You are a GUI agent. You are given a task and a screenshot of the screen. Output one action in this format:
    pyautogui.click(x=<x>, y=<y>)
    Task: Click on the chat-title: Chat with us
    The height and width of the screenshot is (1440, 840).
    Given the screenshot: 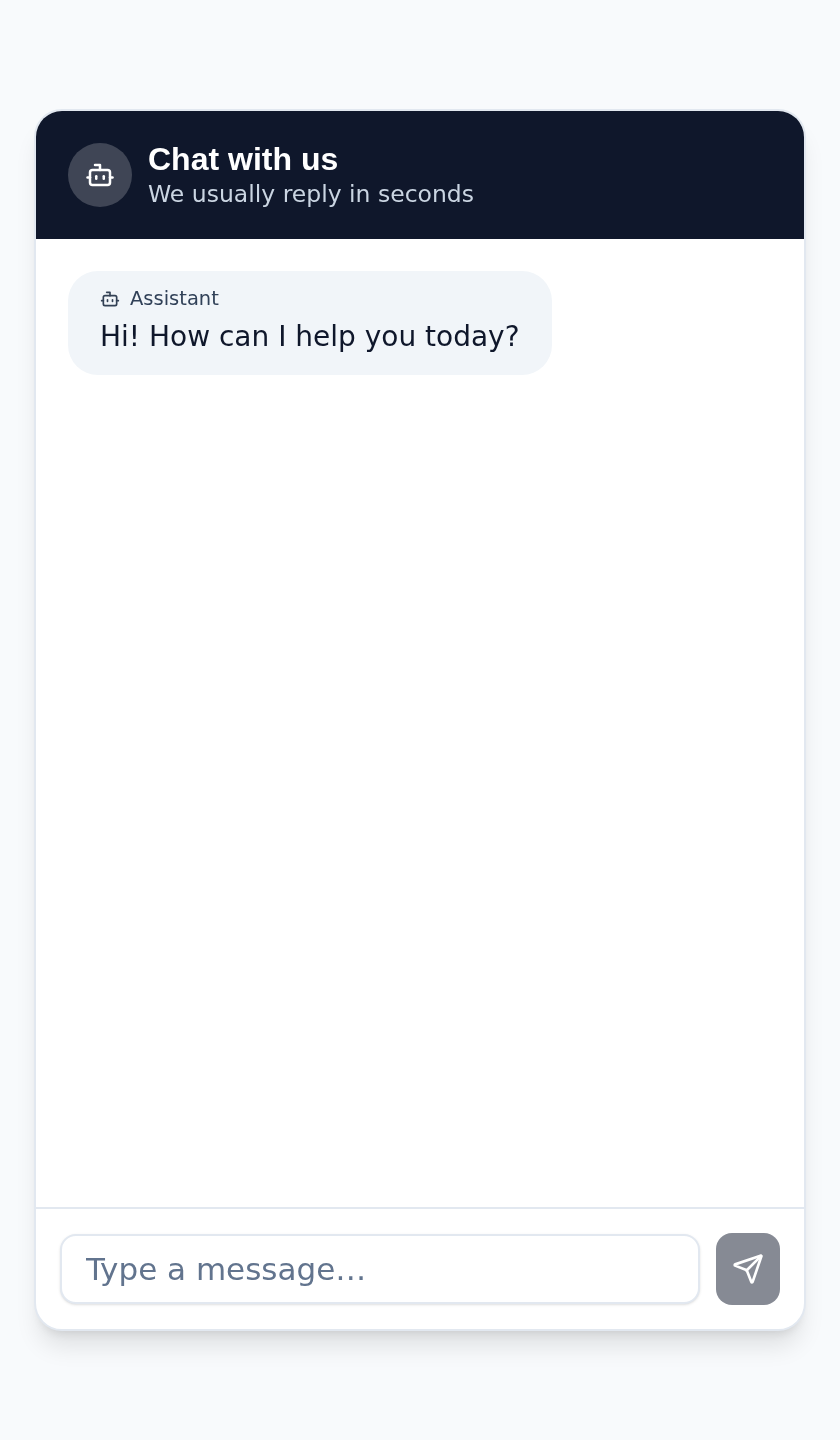 What is the action you would take?
    pyautogui.click(x=244, y=159)
    